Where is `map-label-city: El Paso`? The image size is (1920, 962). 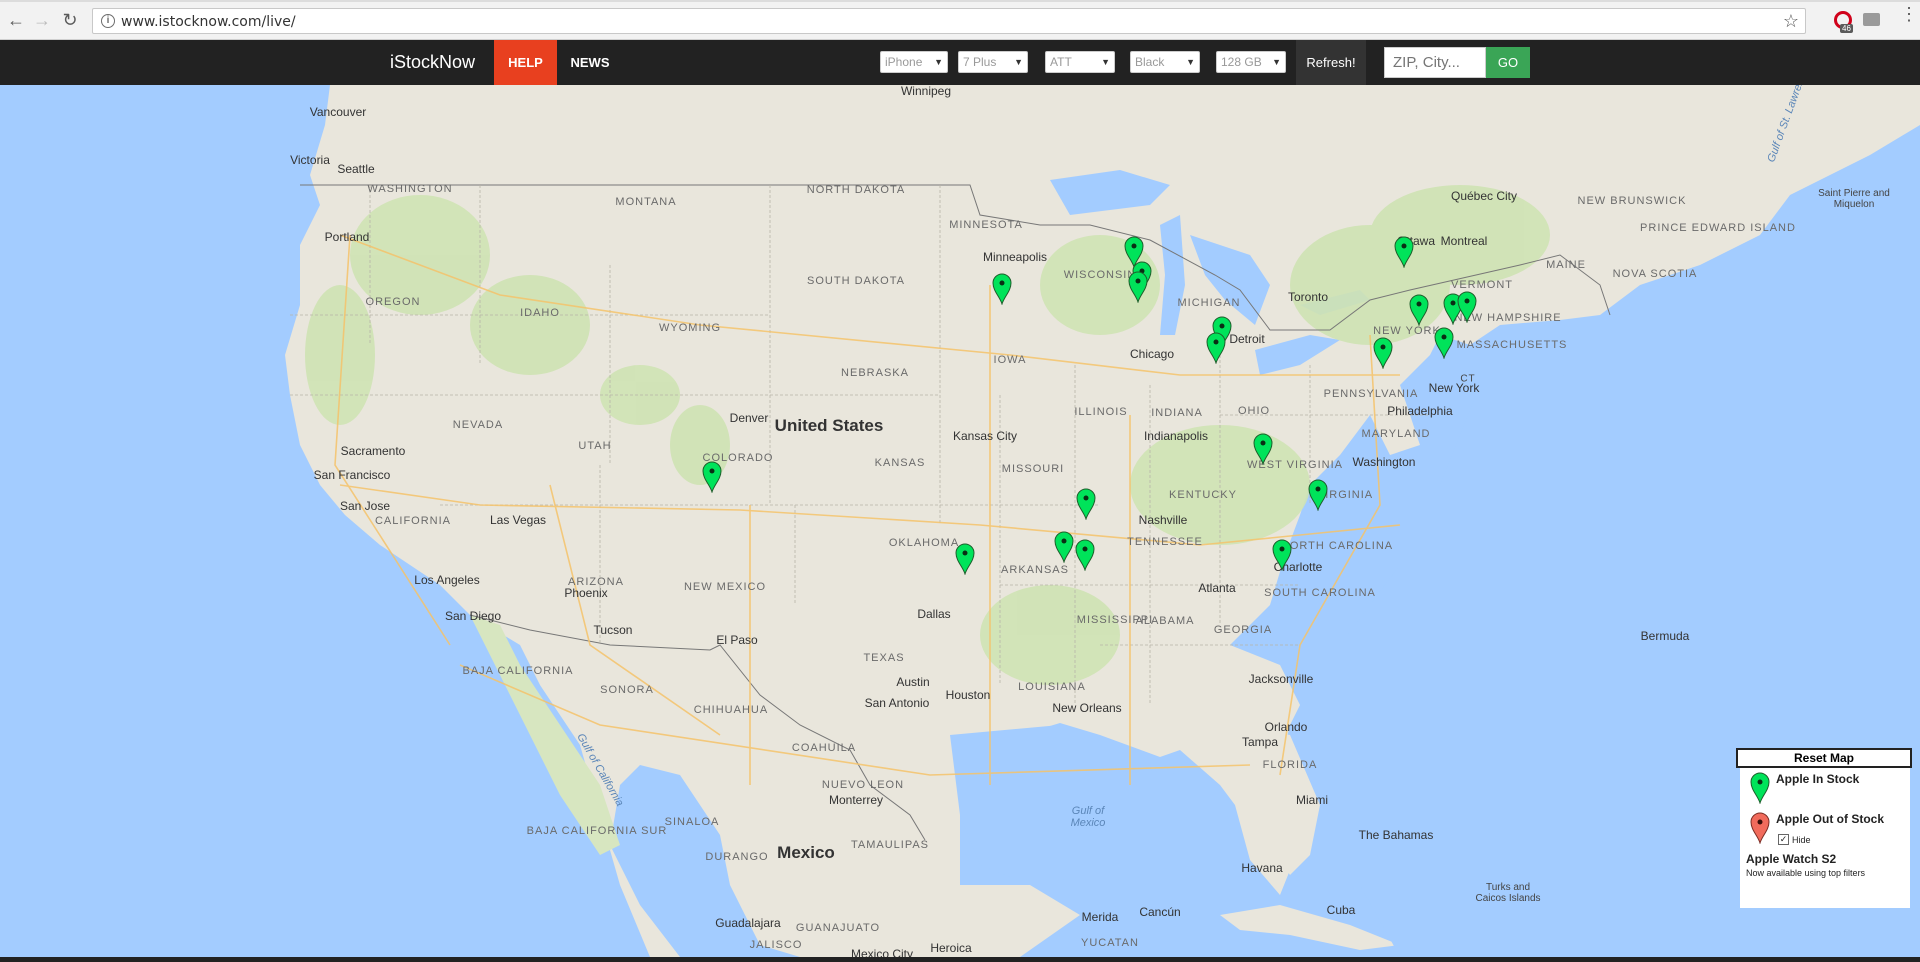
map-label-city: El Paso is located at coordinates (737, 640).